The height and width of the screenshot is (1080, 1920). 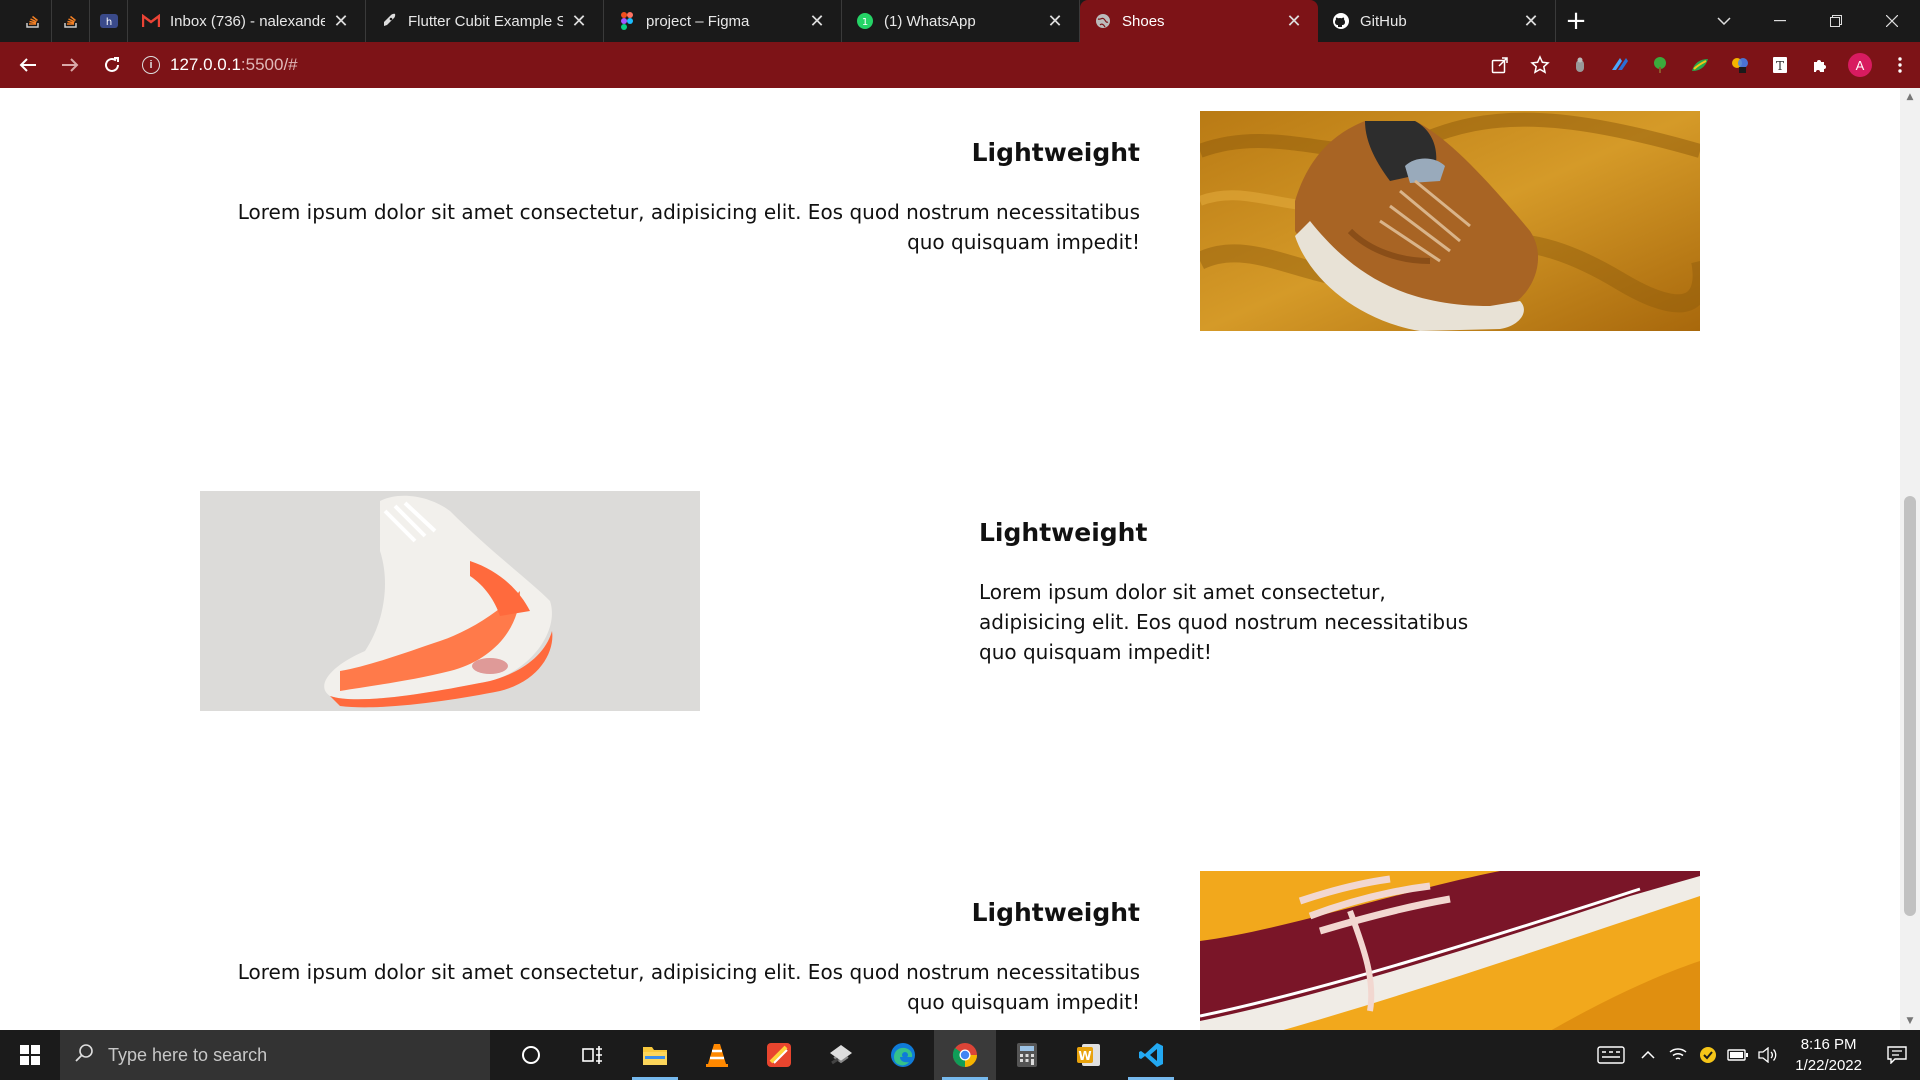 I want to click on rocket-icon, so click(x=389, y=21).